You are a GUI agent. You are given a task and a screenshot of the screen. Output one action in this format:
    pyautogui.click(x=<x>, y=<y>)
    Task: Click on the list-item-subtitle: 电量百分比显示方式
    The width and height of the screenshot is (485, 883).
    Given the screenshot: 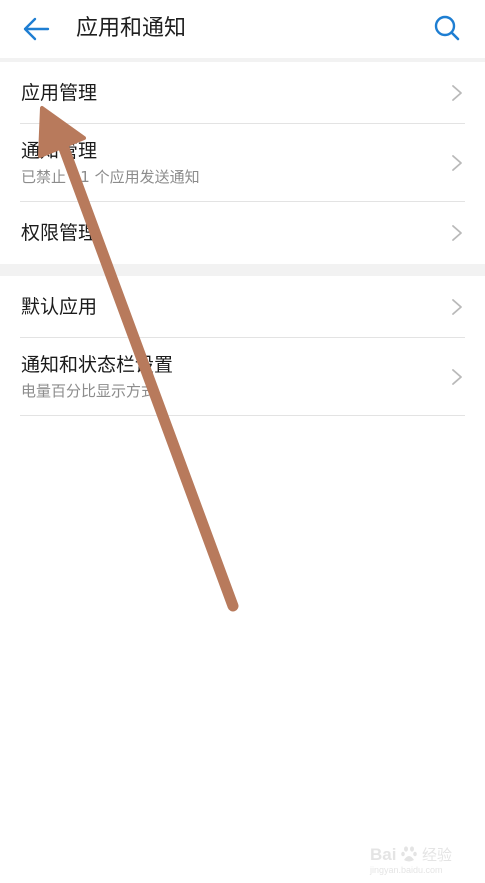 What is the action you would take?
    pyautogui.click(x=89, y=391)
    